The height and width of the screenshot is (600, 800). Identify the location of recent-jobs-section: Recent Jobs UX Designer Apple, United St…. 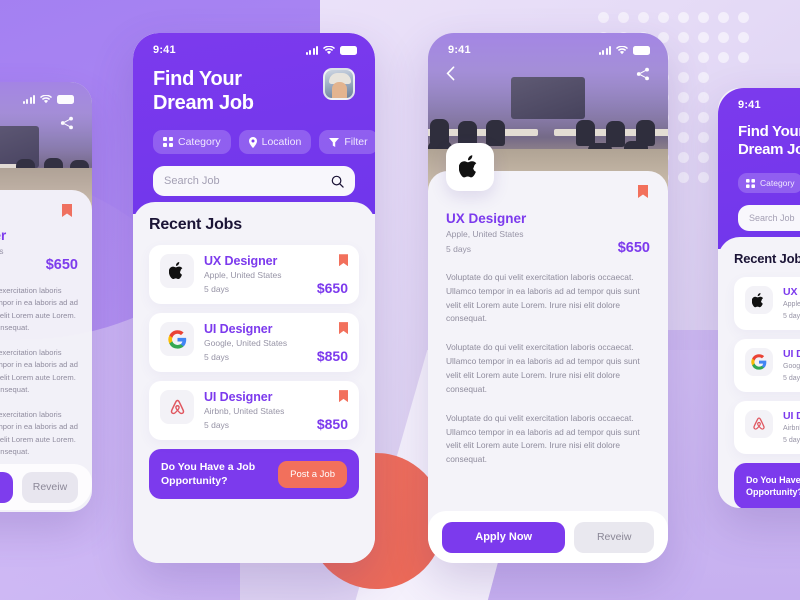
(759, 372).